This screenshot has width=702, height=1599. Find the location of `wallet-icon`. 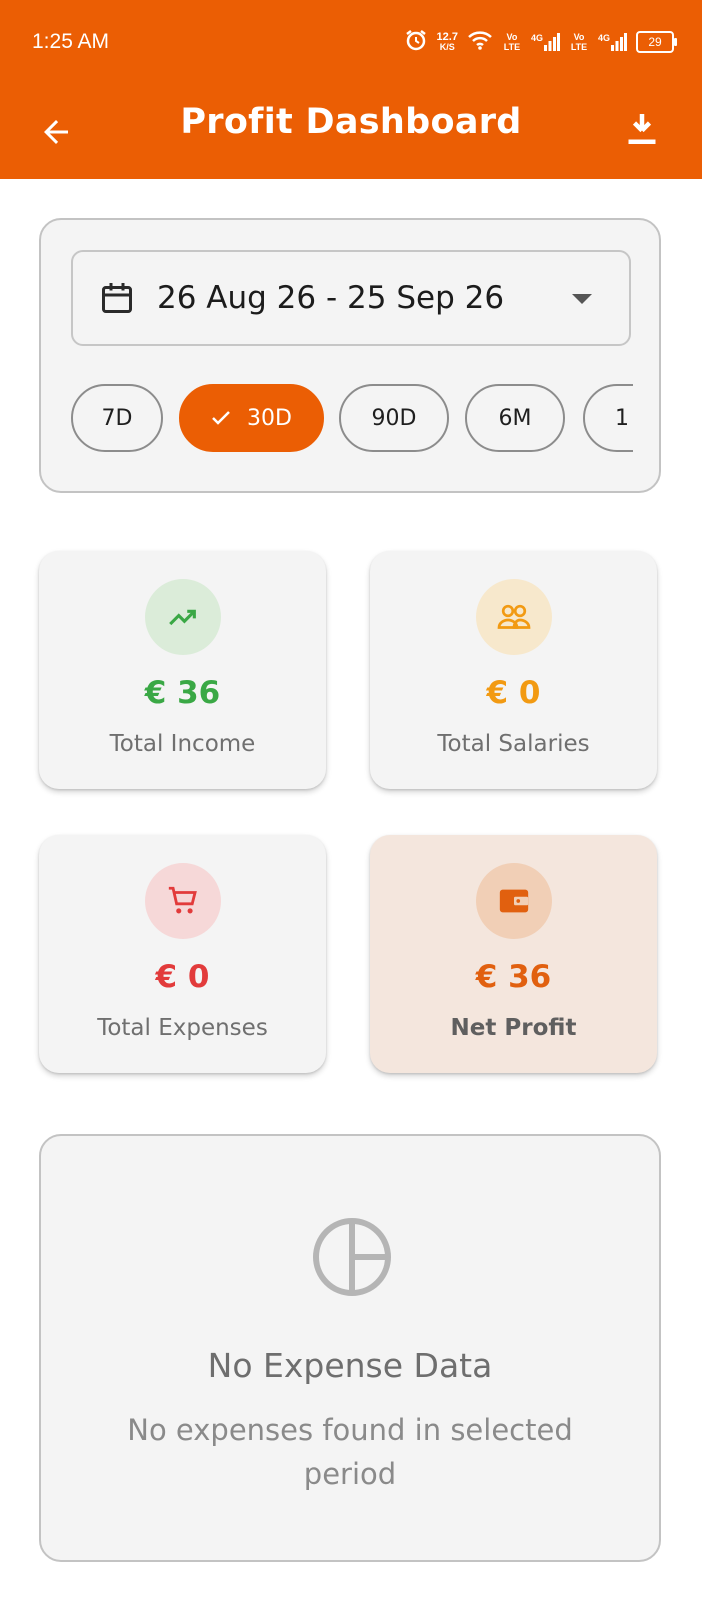

wallet-icon is located at coordinates (514, 901).